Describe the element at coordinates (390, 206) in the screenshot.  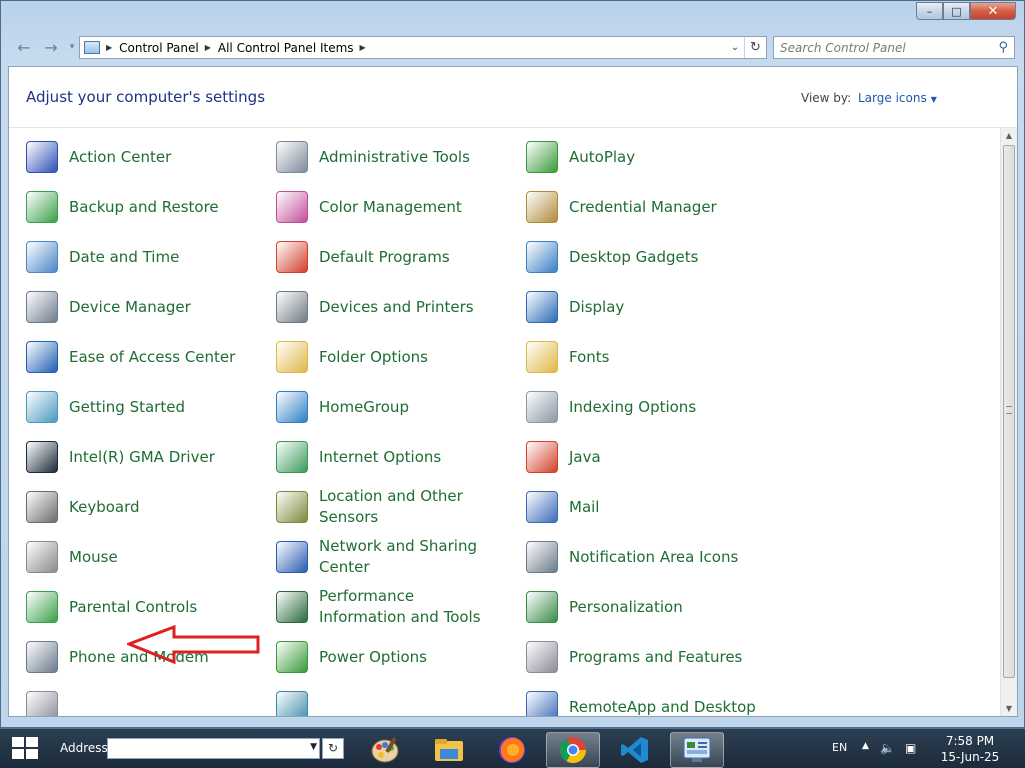
I see `item-label: Color Management` at that location.